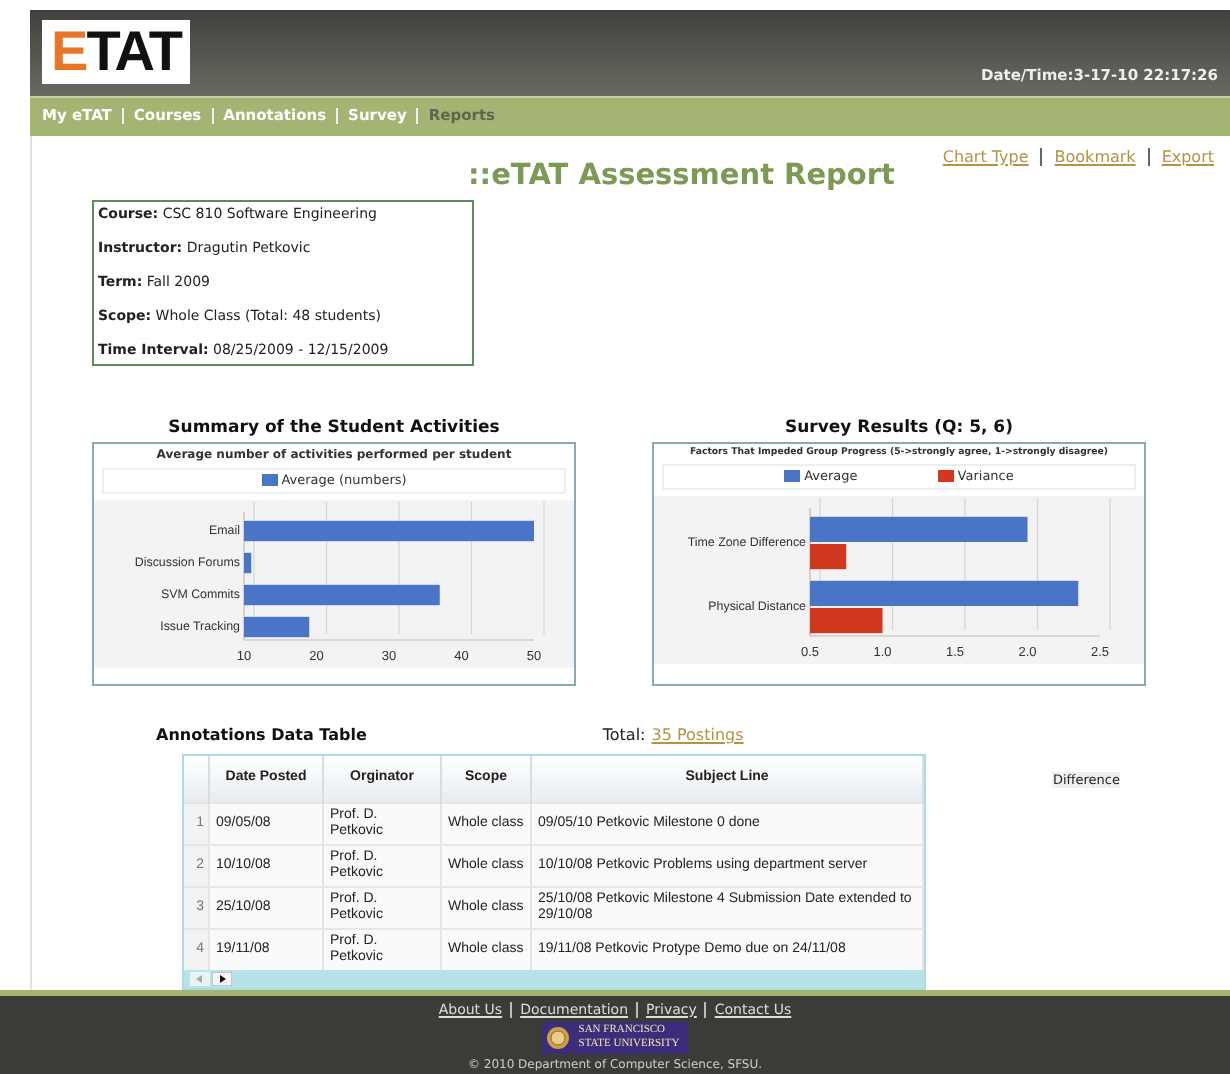 This screenshot has height=1074, width=1230. I want to click on chart-heading: Survey Results (Q: 5, 6), so click(899, 427).